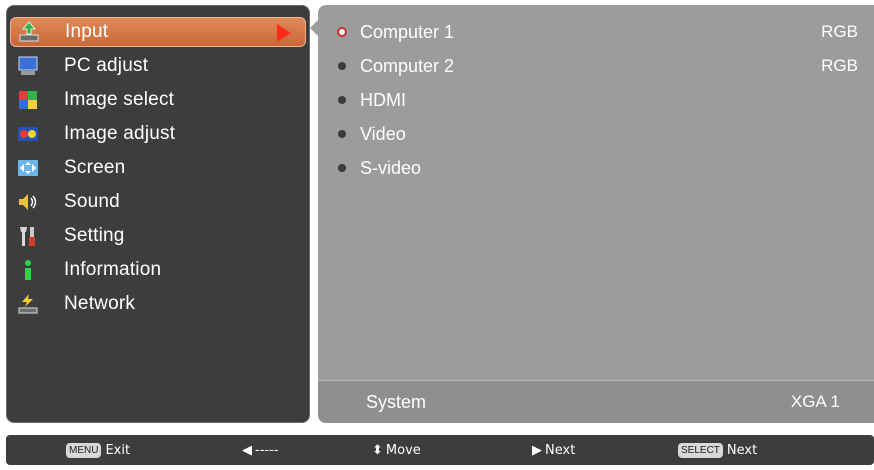 Image resolution: width=874 pixels, height=470 pixels. I want to click on menu-item-label: Image select, so click(119, 99).